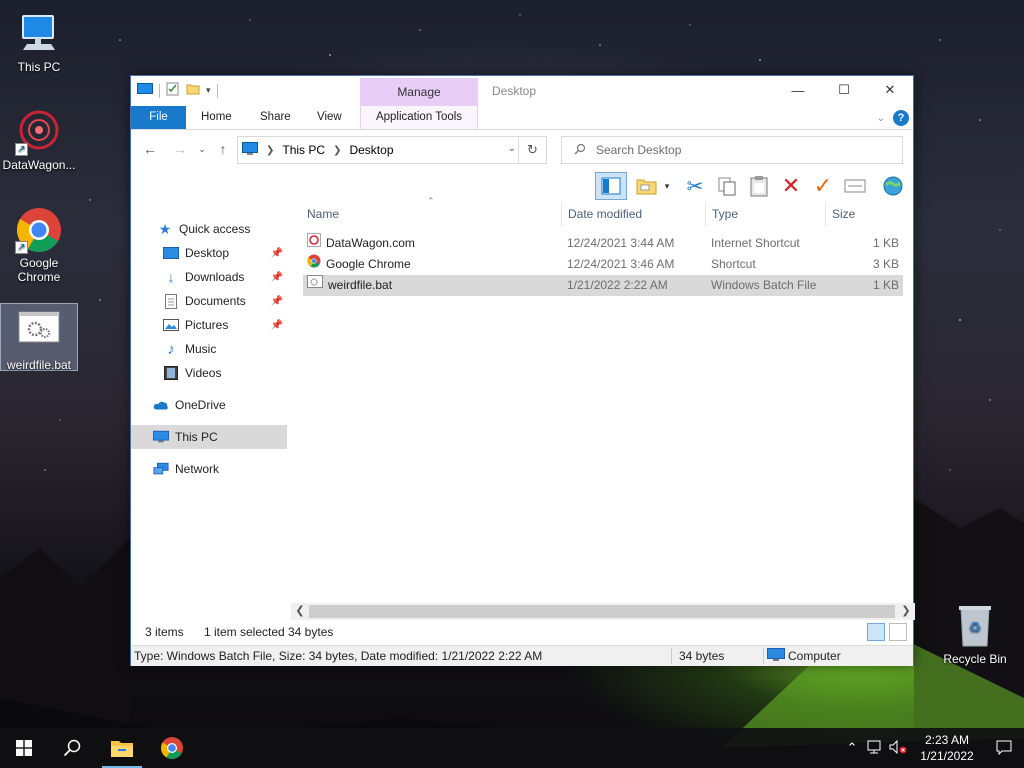  Describe the element at coordinates (209, 229) in the screenshot. I see `sidebar-item-quick-access: ★ Quick access` at that location.